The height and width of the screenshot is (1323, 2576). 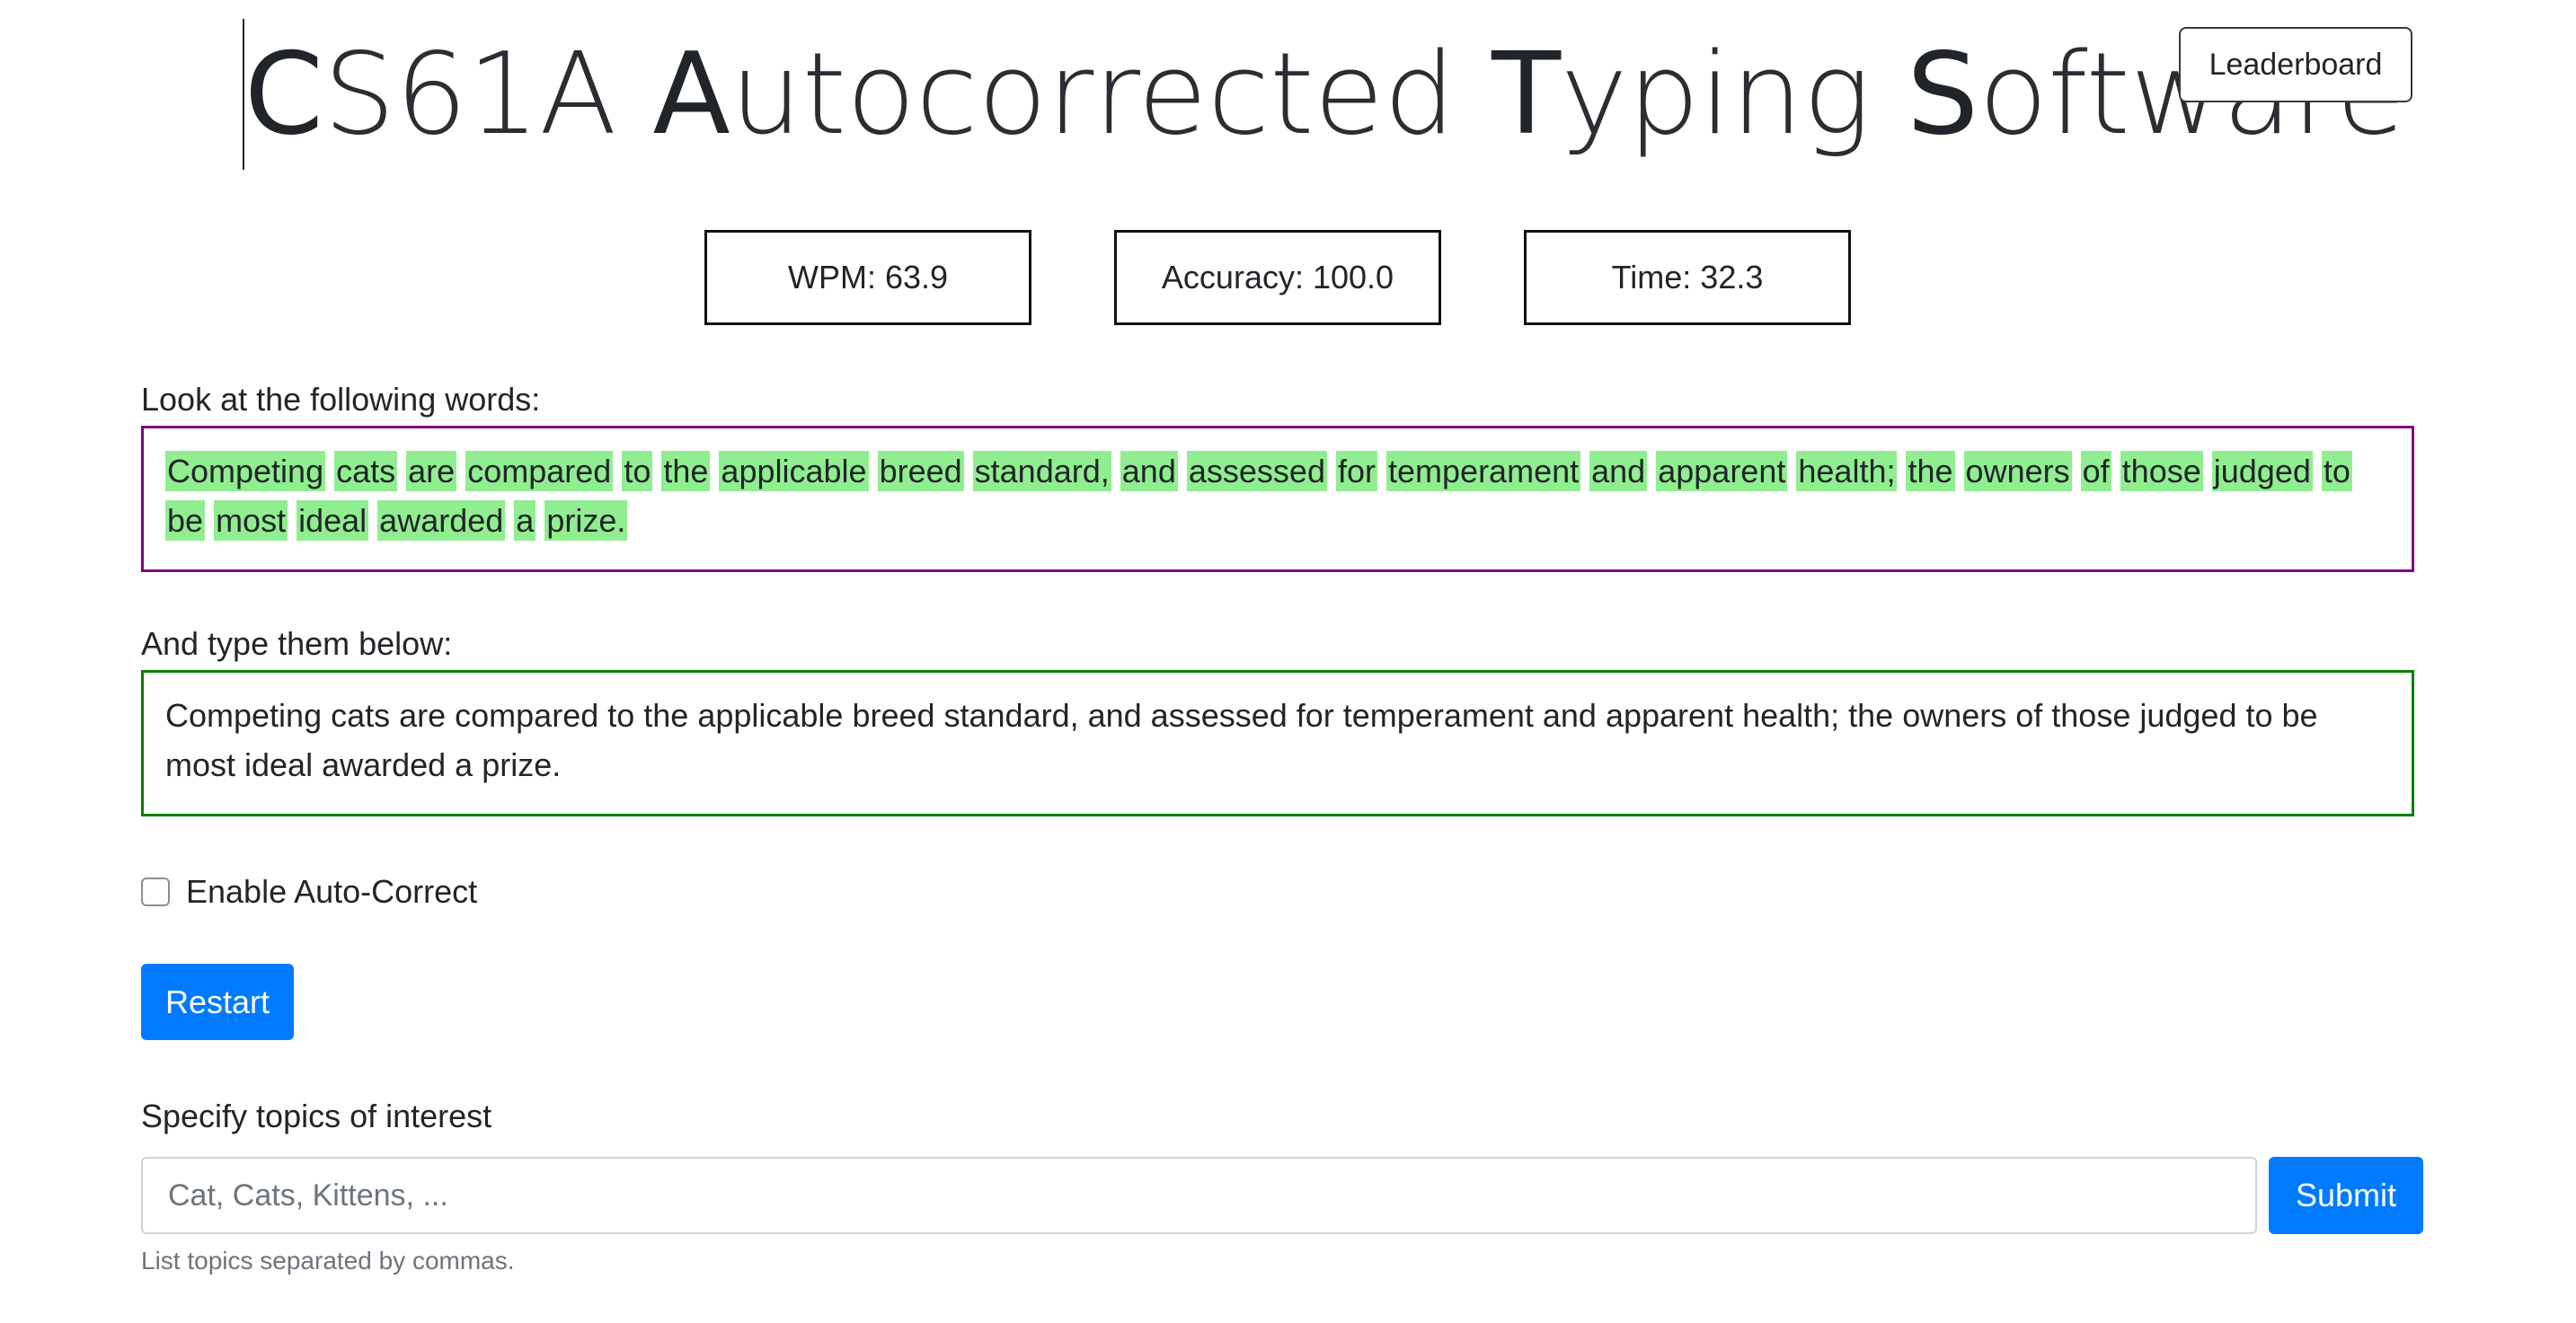 I want to click on title-word-rest: utocorrected, so click(x=1111, y=94).